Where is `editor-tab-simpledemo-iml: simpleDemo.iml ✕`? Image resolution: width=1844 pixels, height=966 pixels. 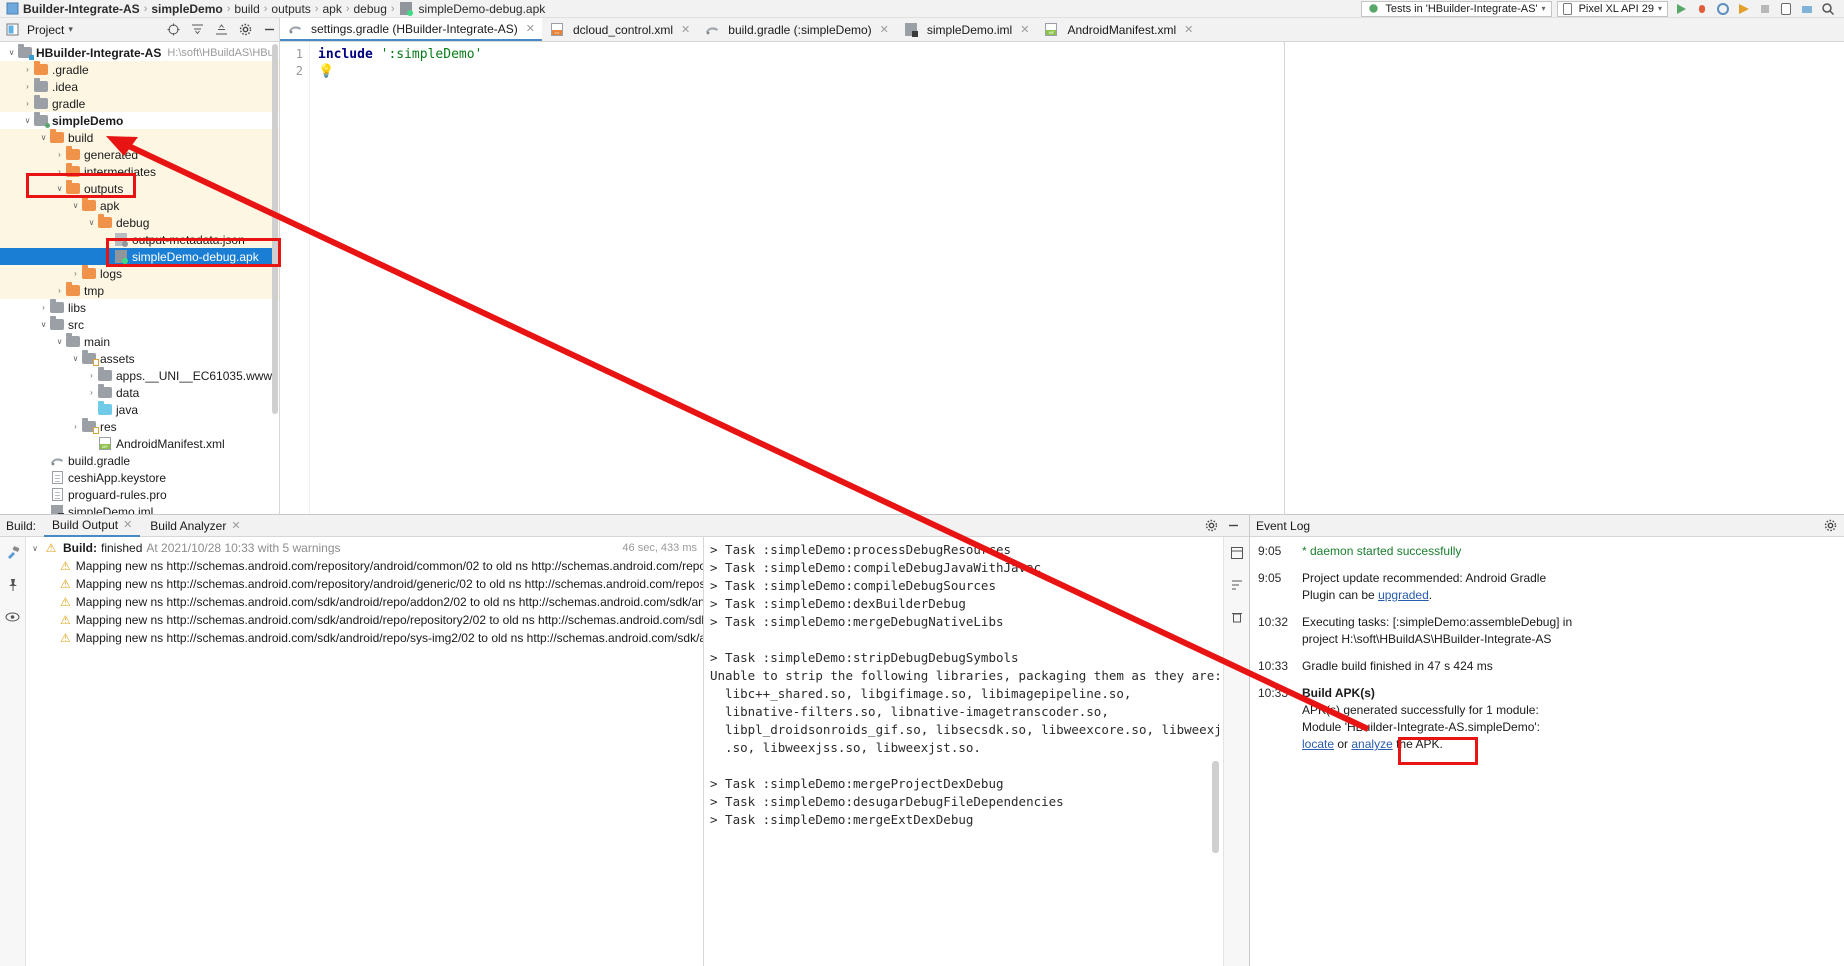
editor-tab-simpledemo-iml: simpleDemo.iml ✕ is located at coordinates (966, 29).